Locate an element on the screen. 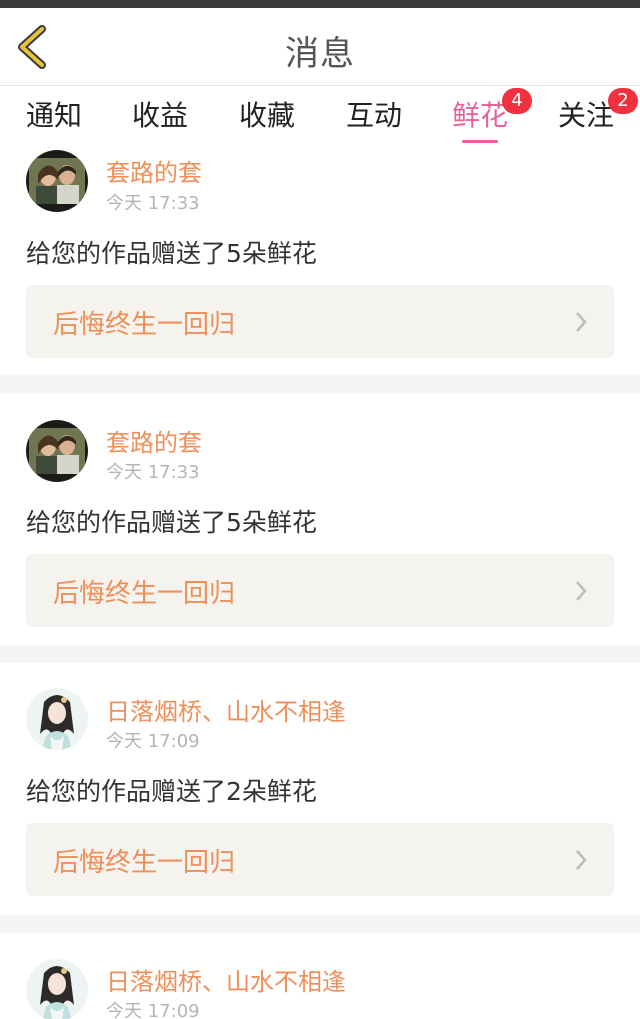 The width and height of the screenshot is (640, 1019). tab-label: 互动 is located at coordinates (373, 115).